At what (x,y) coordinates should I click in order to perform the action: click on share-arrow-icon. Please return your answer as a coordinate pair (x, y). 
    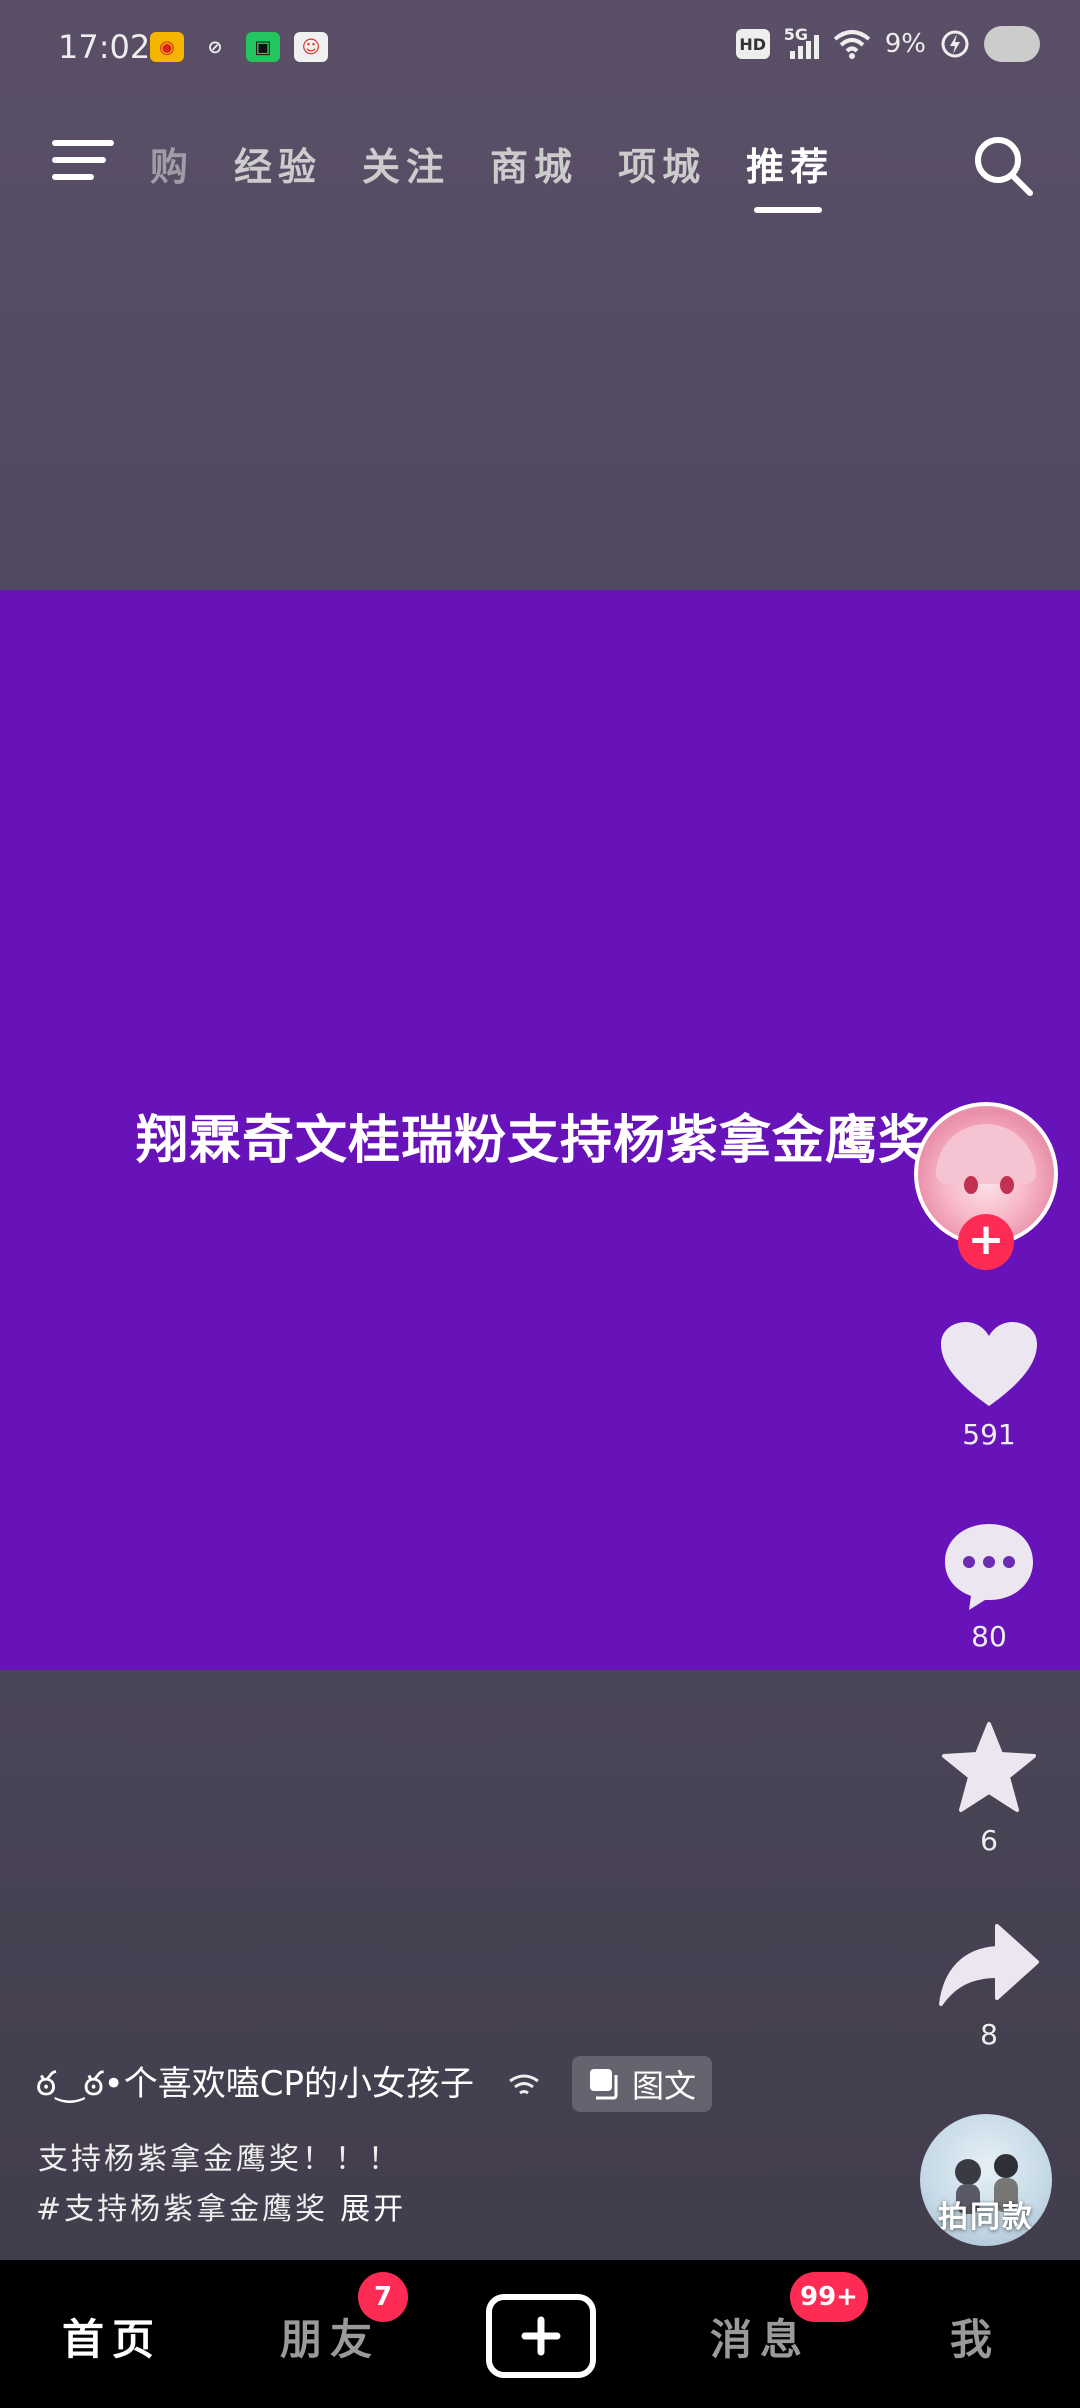
    Looking at the image, I should click on (989, 1965).